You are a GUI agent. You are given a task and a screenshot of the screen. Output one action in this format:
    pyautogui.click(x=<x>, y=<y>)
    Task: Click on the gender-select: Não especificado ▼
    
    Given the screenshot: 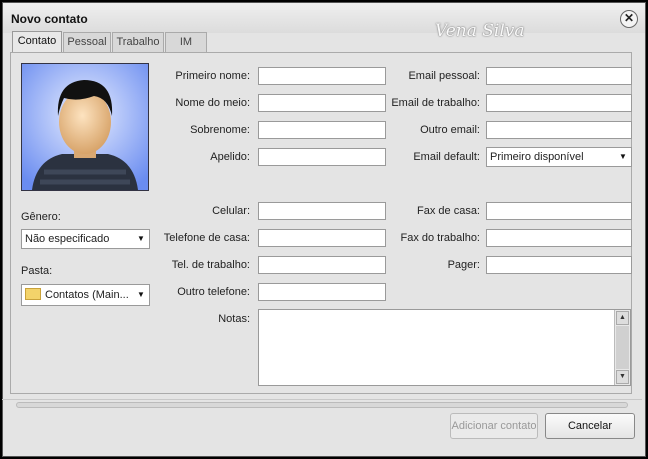 What is the action you would take?
    pyautogui.click(x=85, y=239)
    